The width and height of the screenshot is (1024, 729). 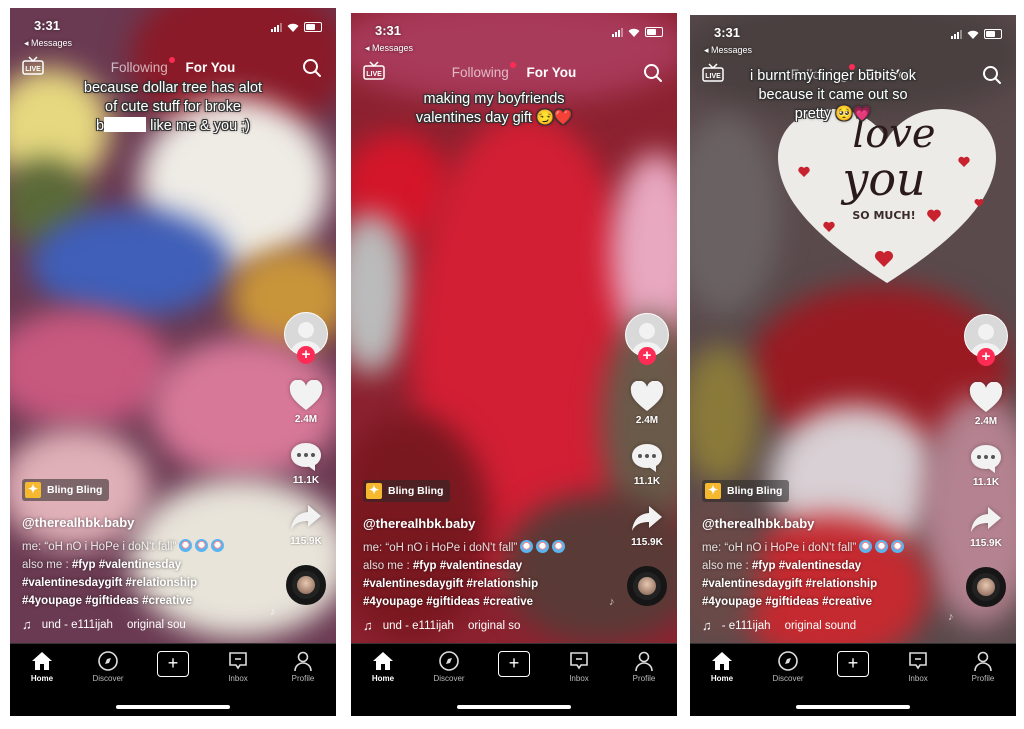 What do you see at coordinates (973, 34) in the screenshot?
I see `wifi-icon` at bounding box center [973, 34].